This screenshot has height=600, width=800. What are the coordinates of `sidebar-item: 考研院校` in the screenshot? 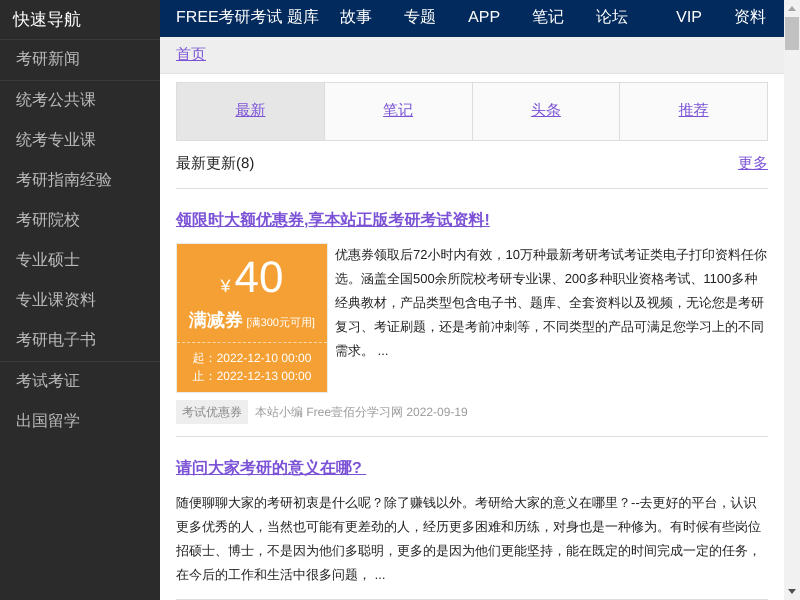 It's located at (80, 221).